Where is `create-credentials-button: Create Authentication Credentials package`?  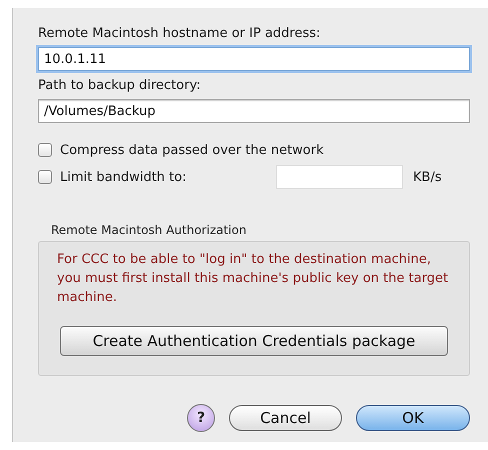
create-credentials-button: Create Authentication Credentials package is located at coordinates (254, 341).